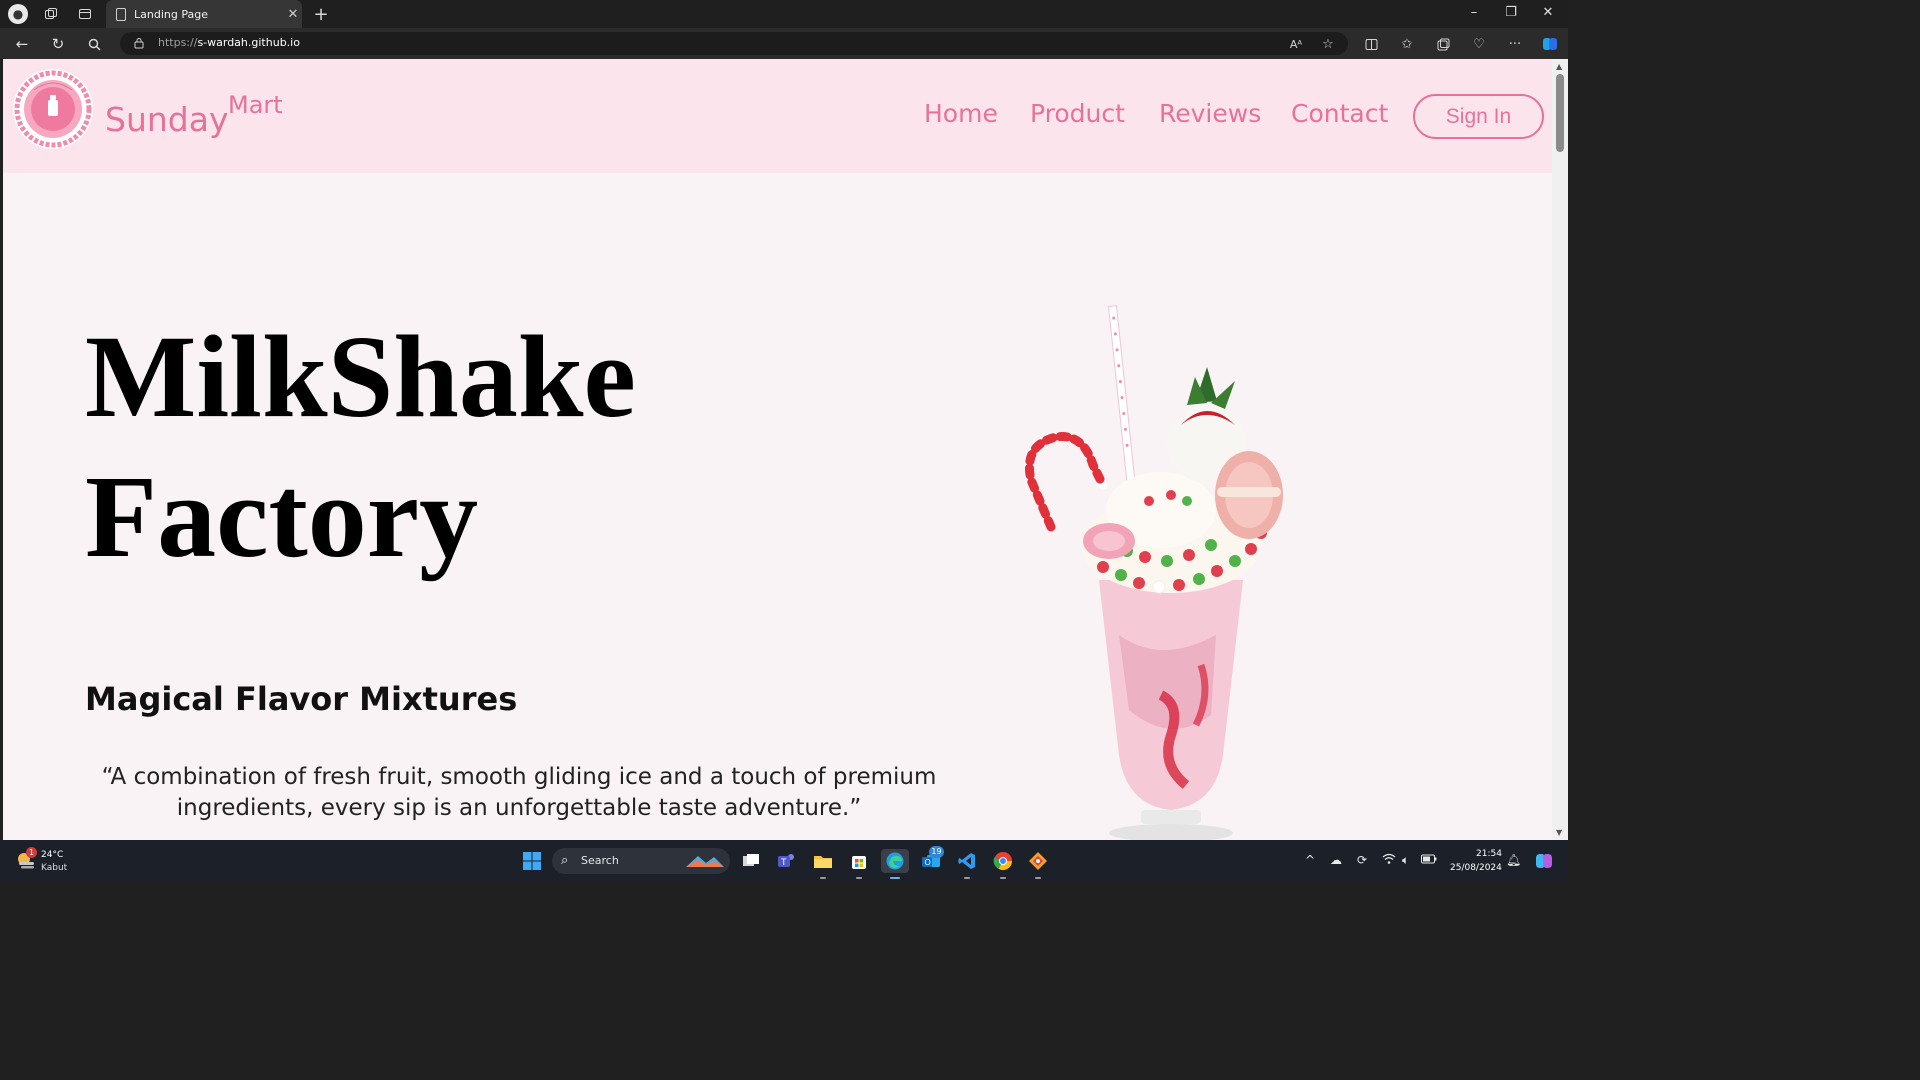  Describe the element at coordinates (1550, 44) in the screenshot. I see `copilot-icon` at that location.